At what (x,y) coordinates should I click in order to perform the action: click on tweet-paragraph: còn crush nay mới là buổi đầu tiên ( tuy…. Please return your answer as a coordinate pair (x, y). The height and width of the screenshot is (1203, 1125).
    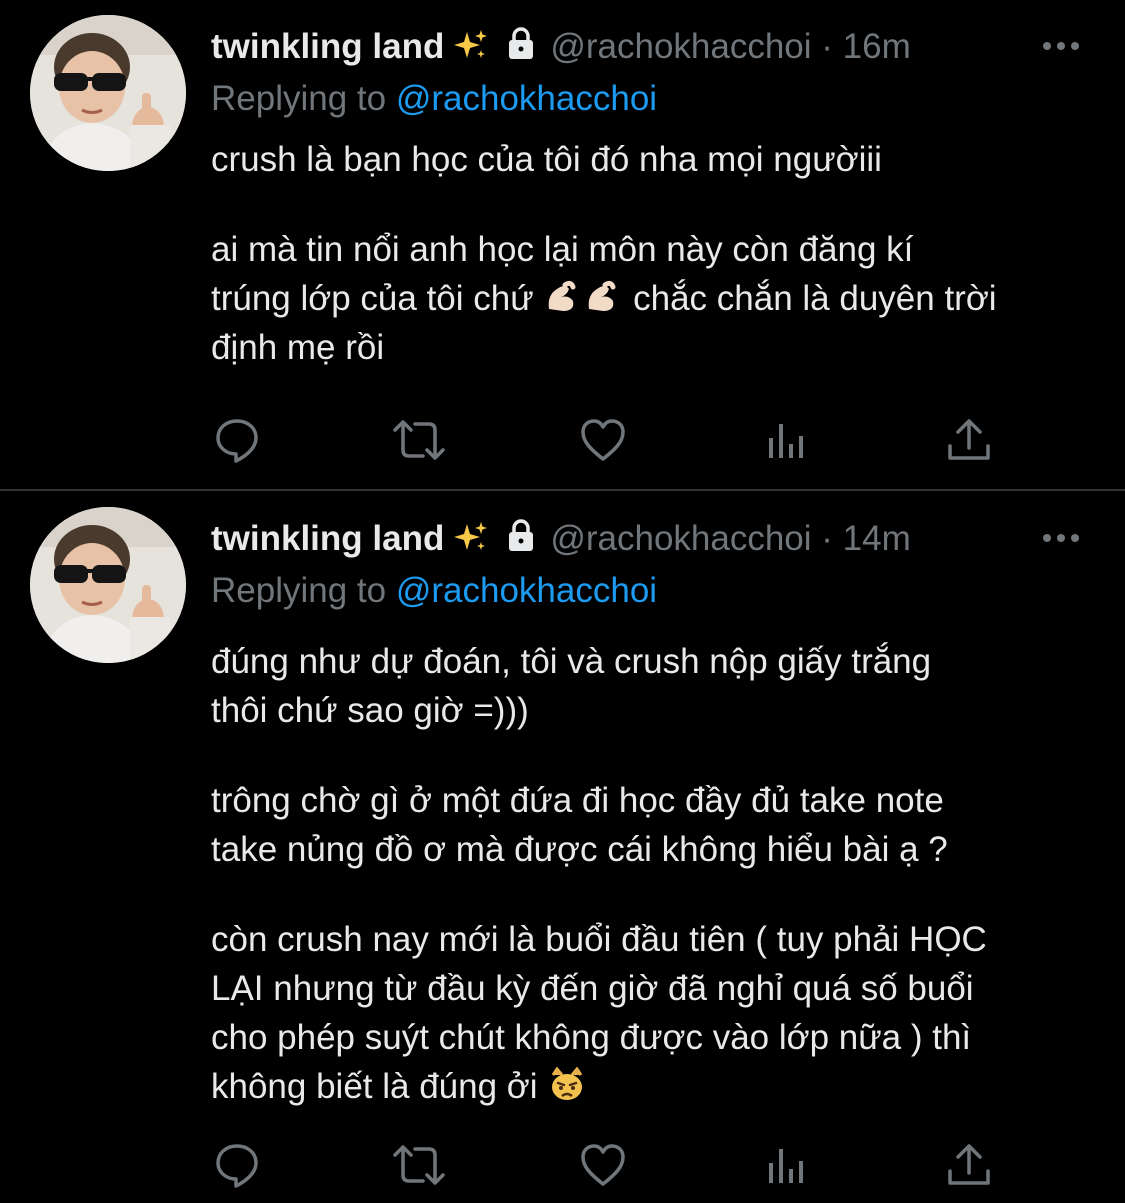
    Looking at the image, I should click on (599, 1013).